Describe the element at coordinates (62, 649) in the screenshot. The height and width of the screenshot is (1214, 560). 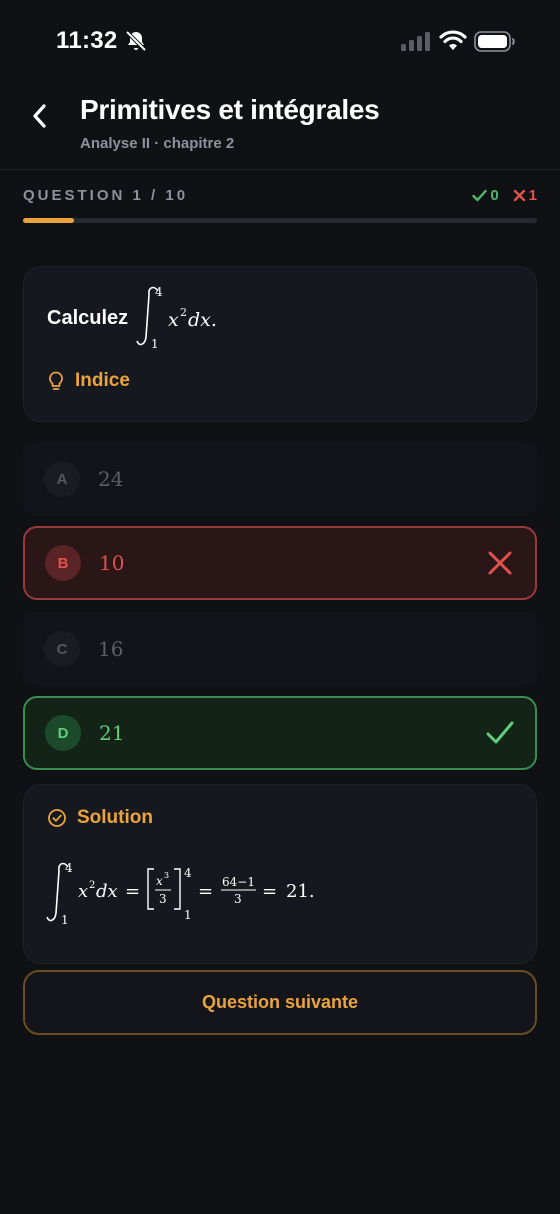
I see `option-letter: C` at that location.